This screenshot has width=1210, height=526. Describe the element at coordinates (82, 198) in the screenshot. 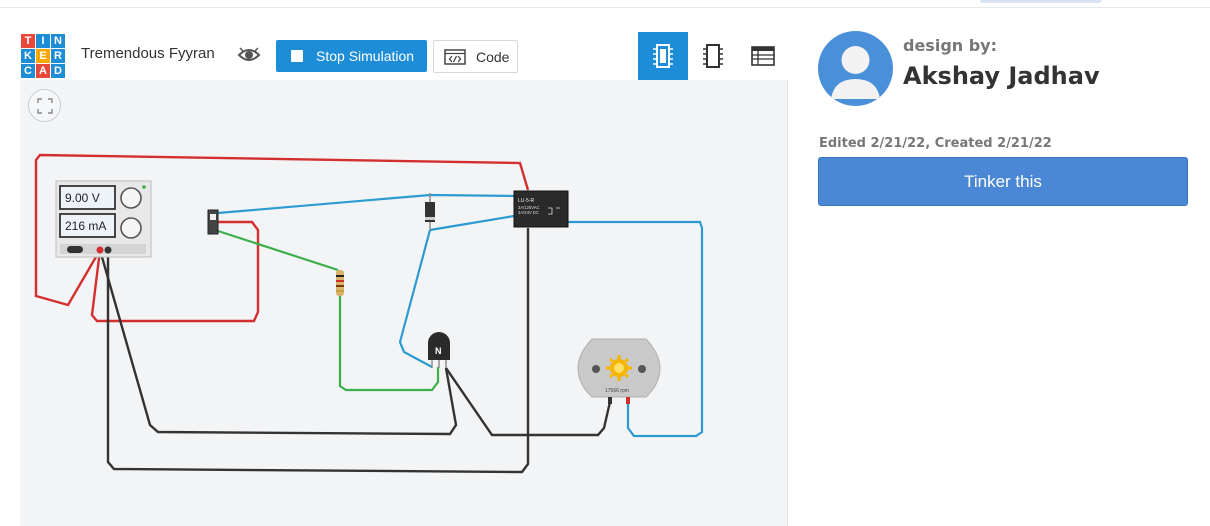

I see `supply-voltage-readout: 9.00 V` at that location.